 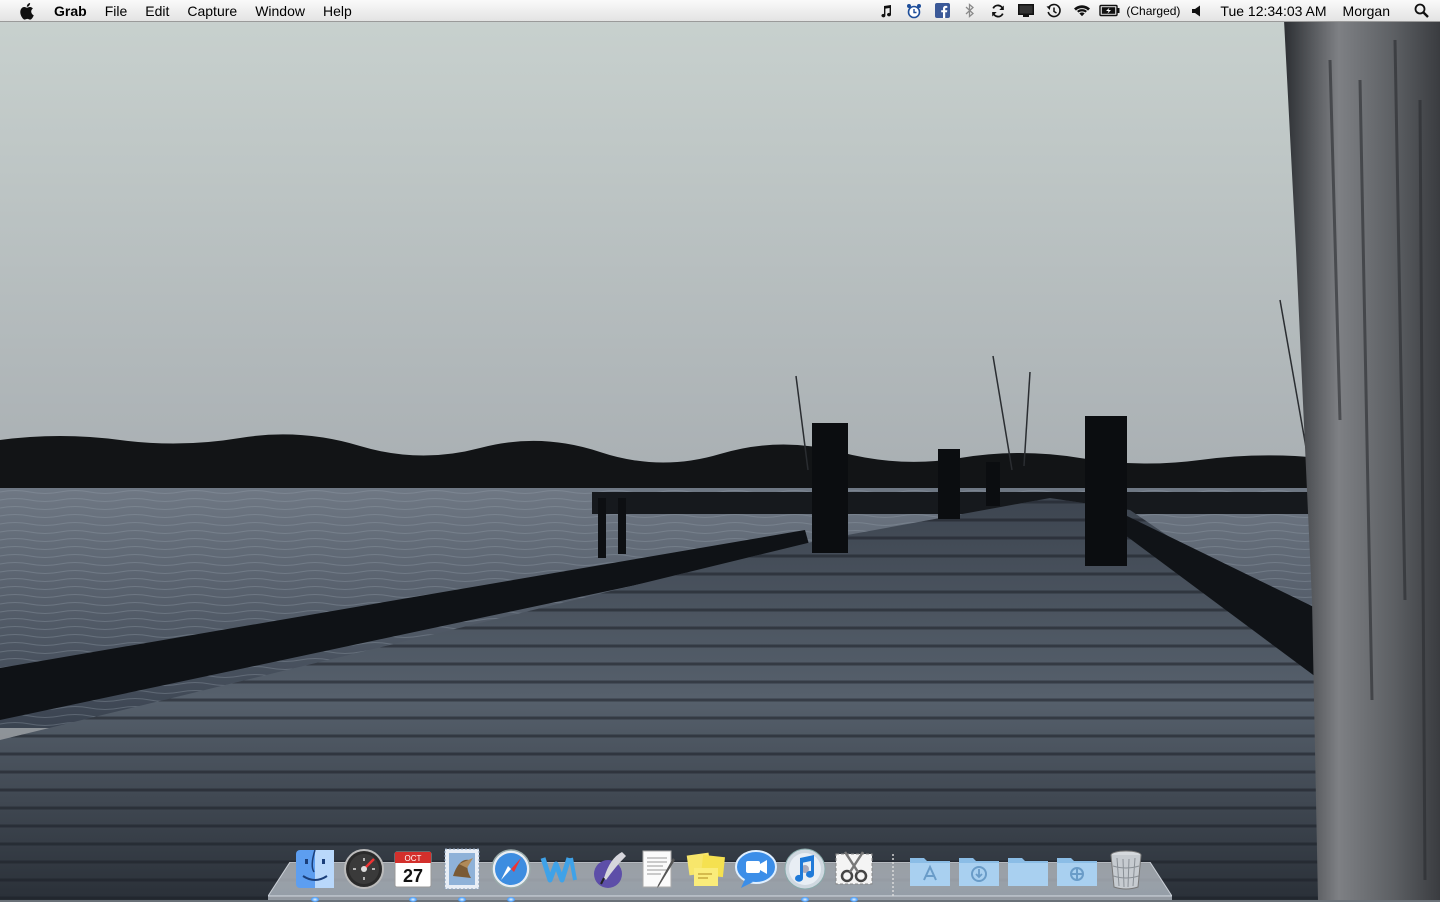 I want to click on fast-user-switching-name: Morgan, so click(x=1366, y=11).